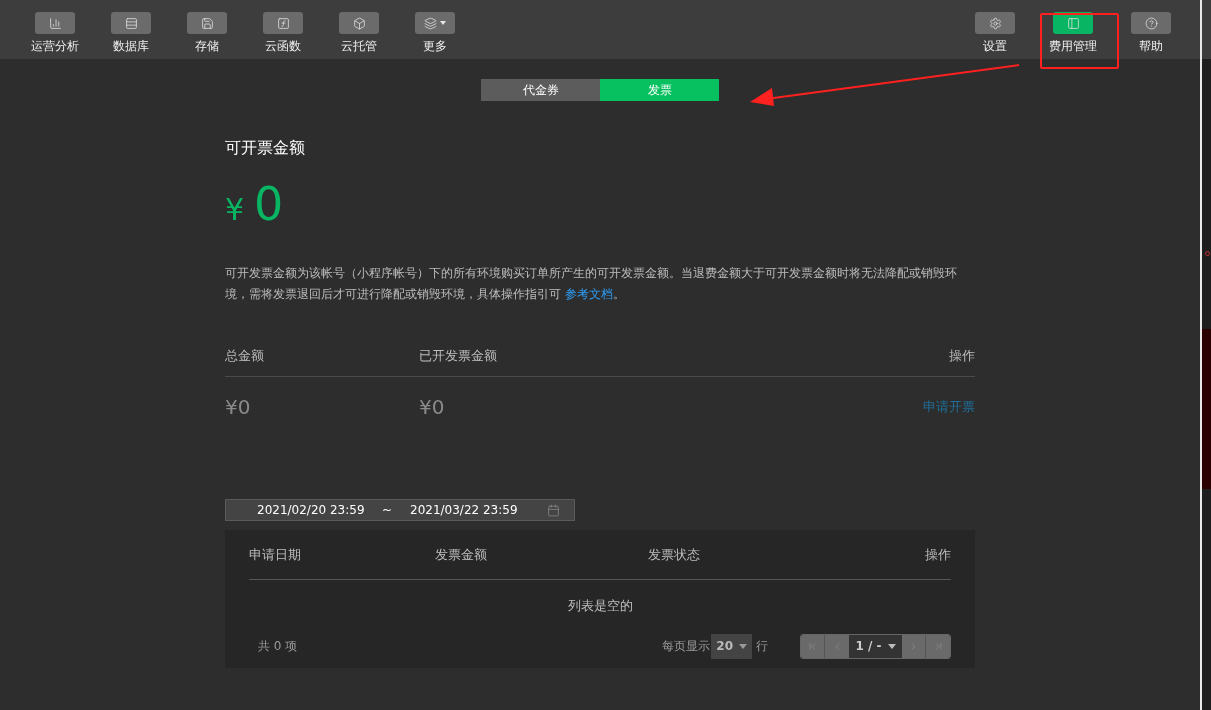 The image size is (1211, 710). Describe the element at coordinates (995, 46) in the screenshot. I see `toolbar-label: 设置` at that location.